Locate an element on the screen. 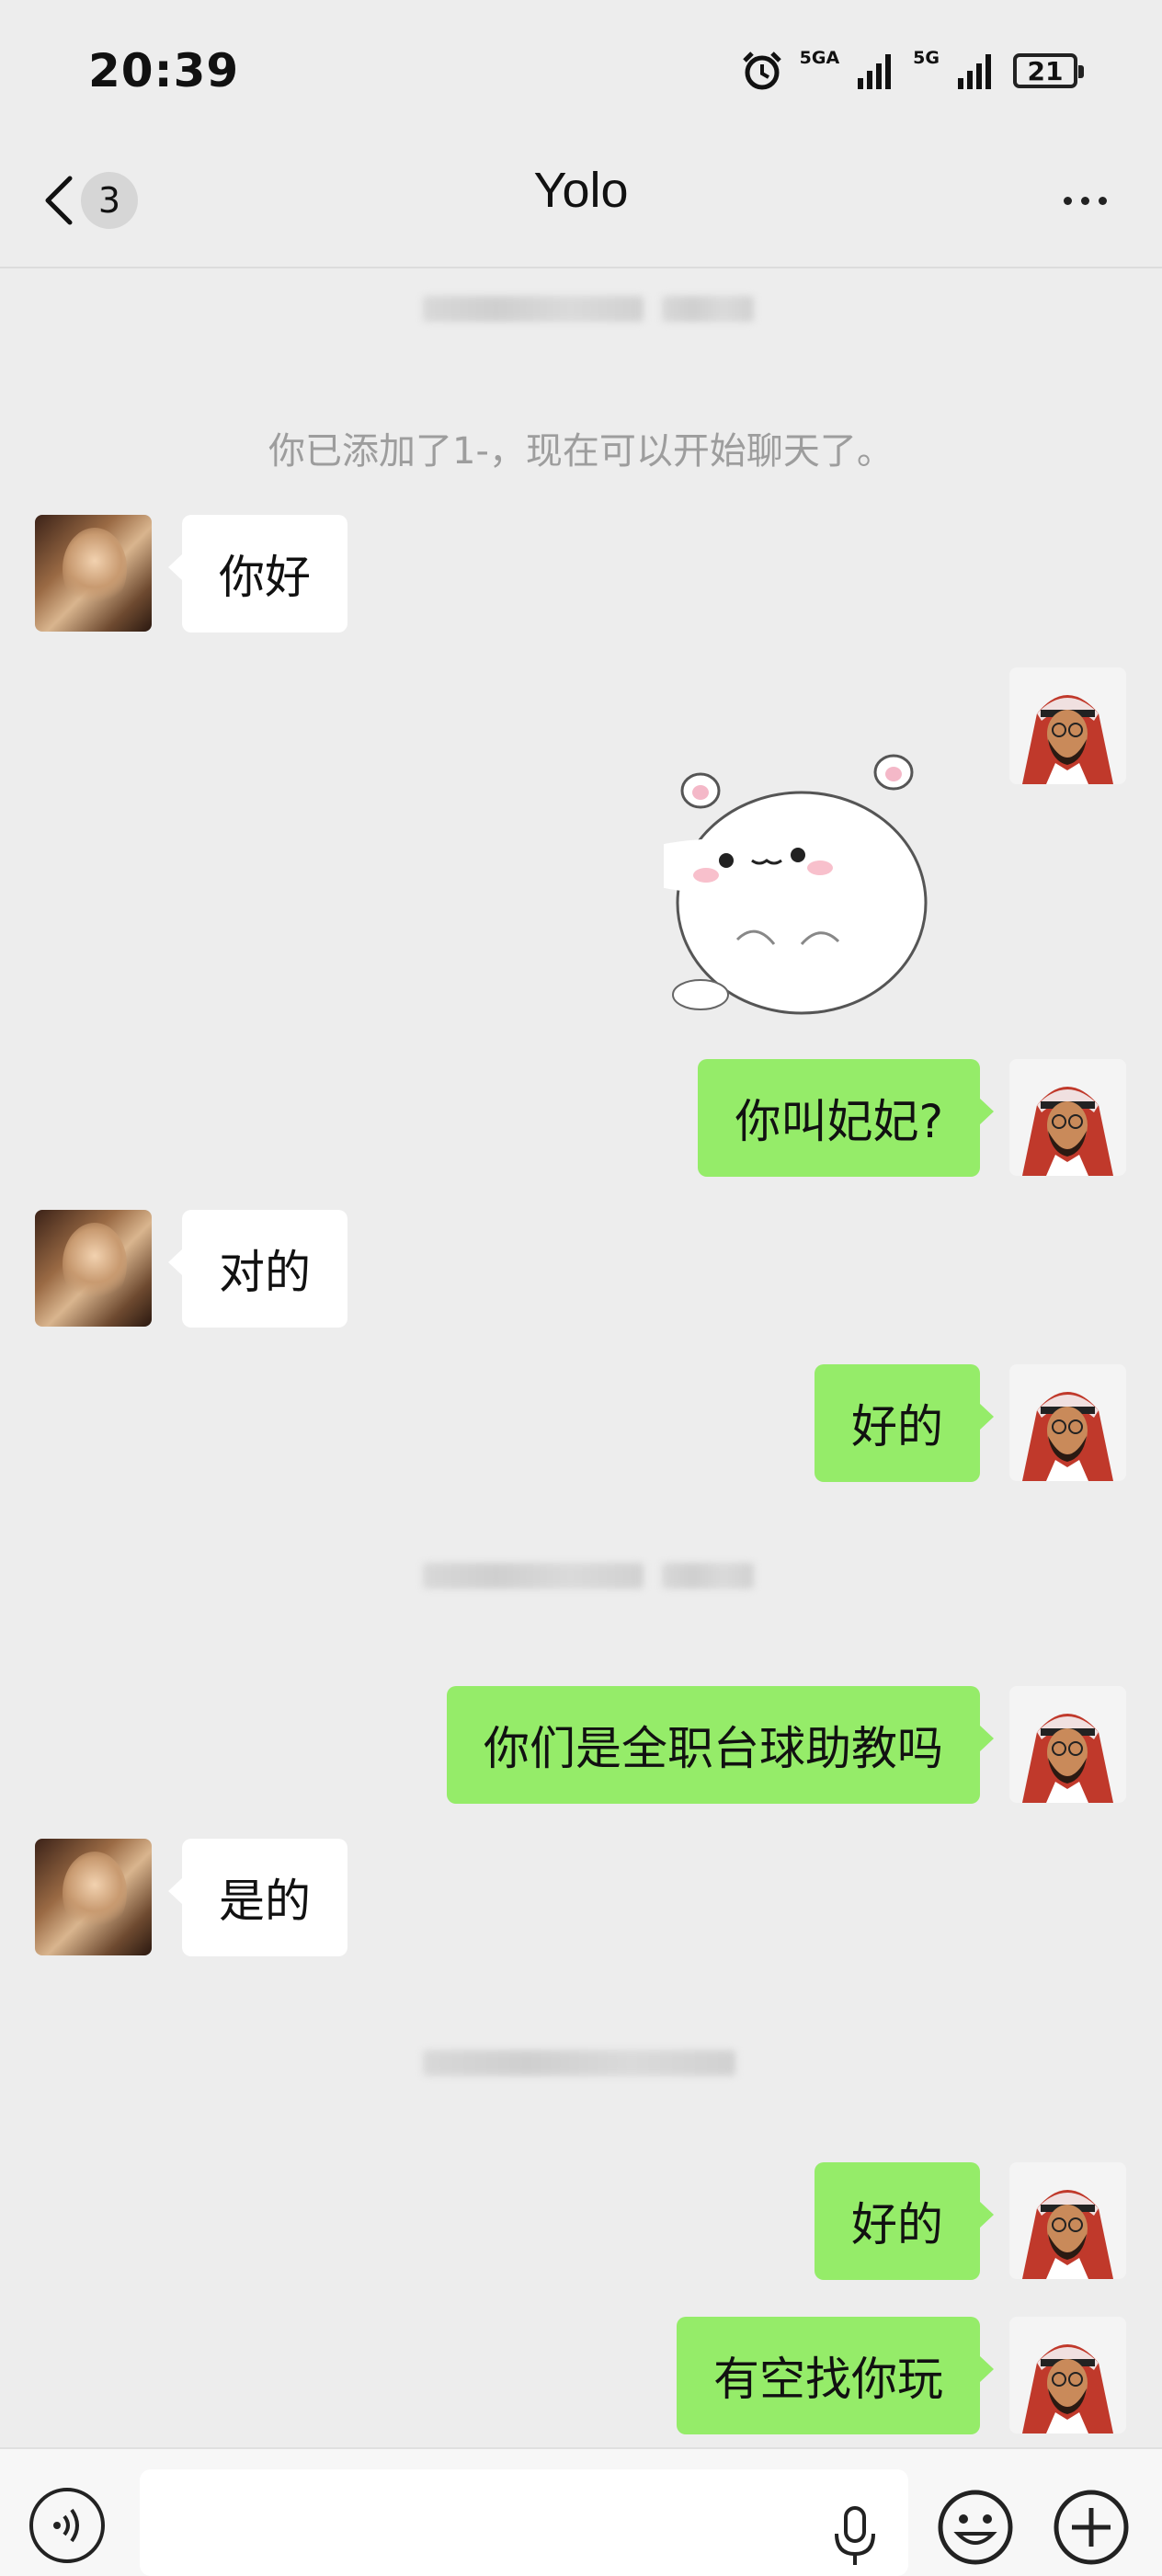 This screenshot has height=2576, width=1162. microphone-icon is located at coordinates (855, 2536).